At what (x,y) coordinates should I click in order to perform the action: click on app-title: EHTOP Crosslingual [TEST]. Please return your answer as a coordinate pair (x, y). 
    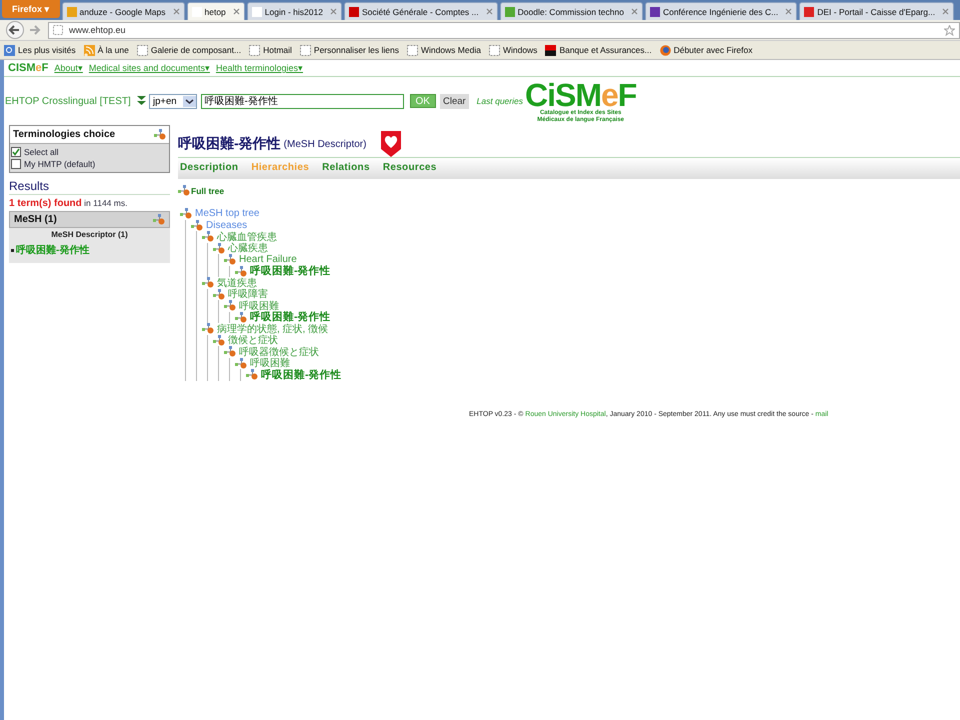
    Looking at the image, I should click on (68, 101).